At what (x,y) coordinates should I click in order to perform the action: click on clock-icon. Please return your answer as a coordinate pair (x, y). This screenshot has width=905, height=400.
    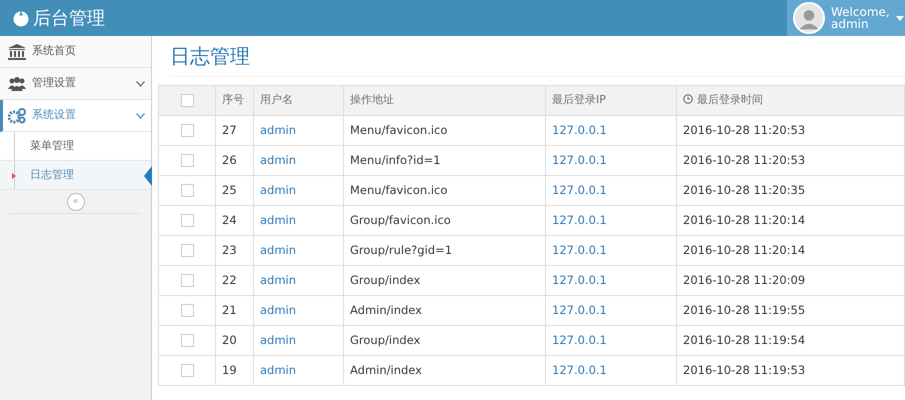
    Looking at the image, I should click on (688, 99).